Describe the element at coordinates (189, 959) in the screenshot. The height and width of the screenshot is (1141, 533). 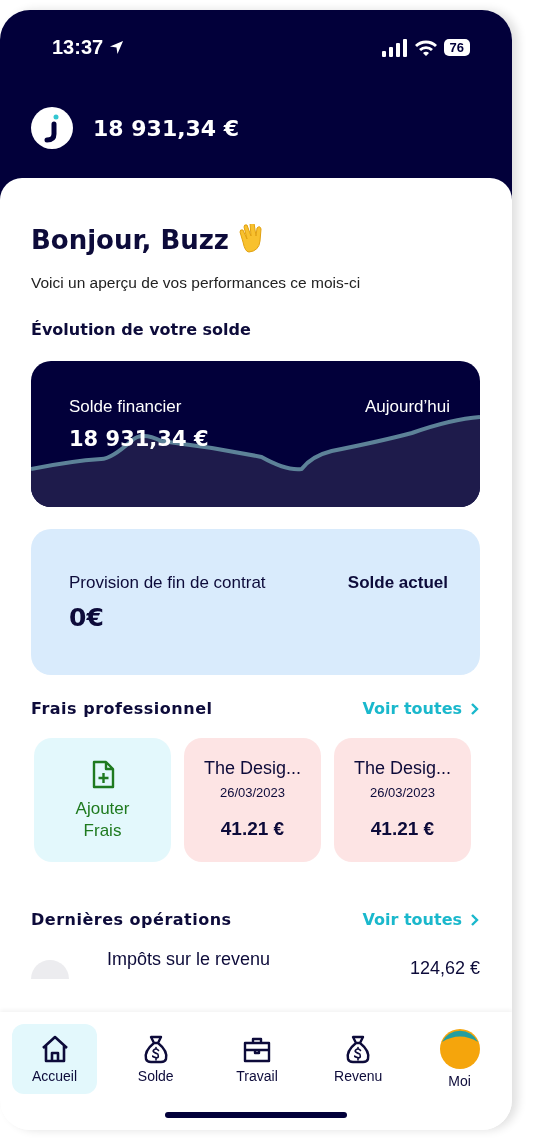
I see `operation-name: Impôts sur le revenu` at that location.